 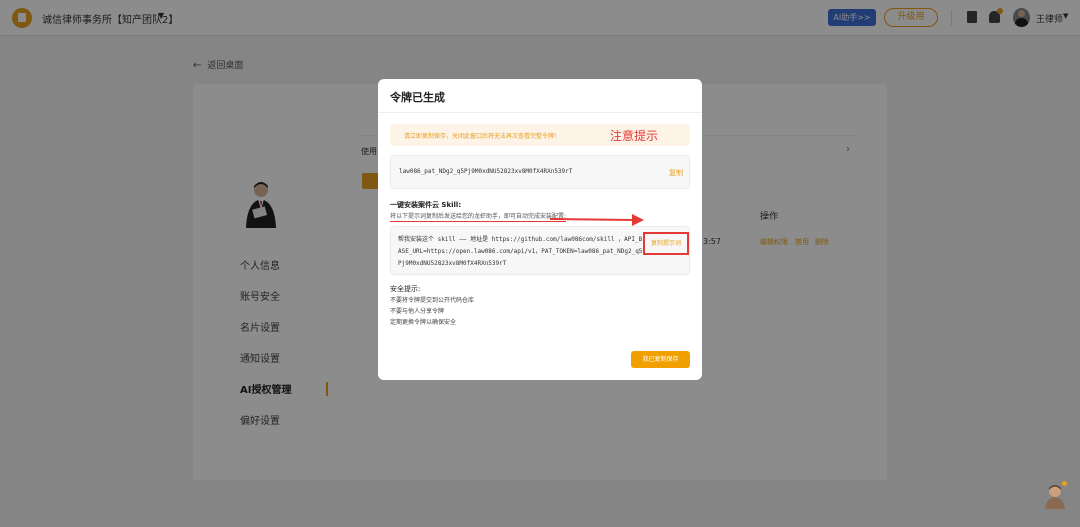 What do you see at coordinates (405, 289) in the screenshot?
I see `security-tips-title: 安全提示:` at bounding box center [405, 289].